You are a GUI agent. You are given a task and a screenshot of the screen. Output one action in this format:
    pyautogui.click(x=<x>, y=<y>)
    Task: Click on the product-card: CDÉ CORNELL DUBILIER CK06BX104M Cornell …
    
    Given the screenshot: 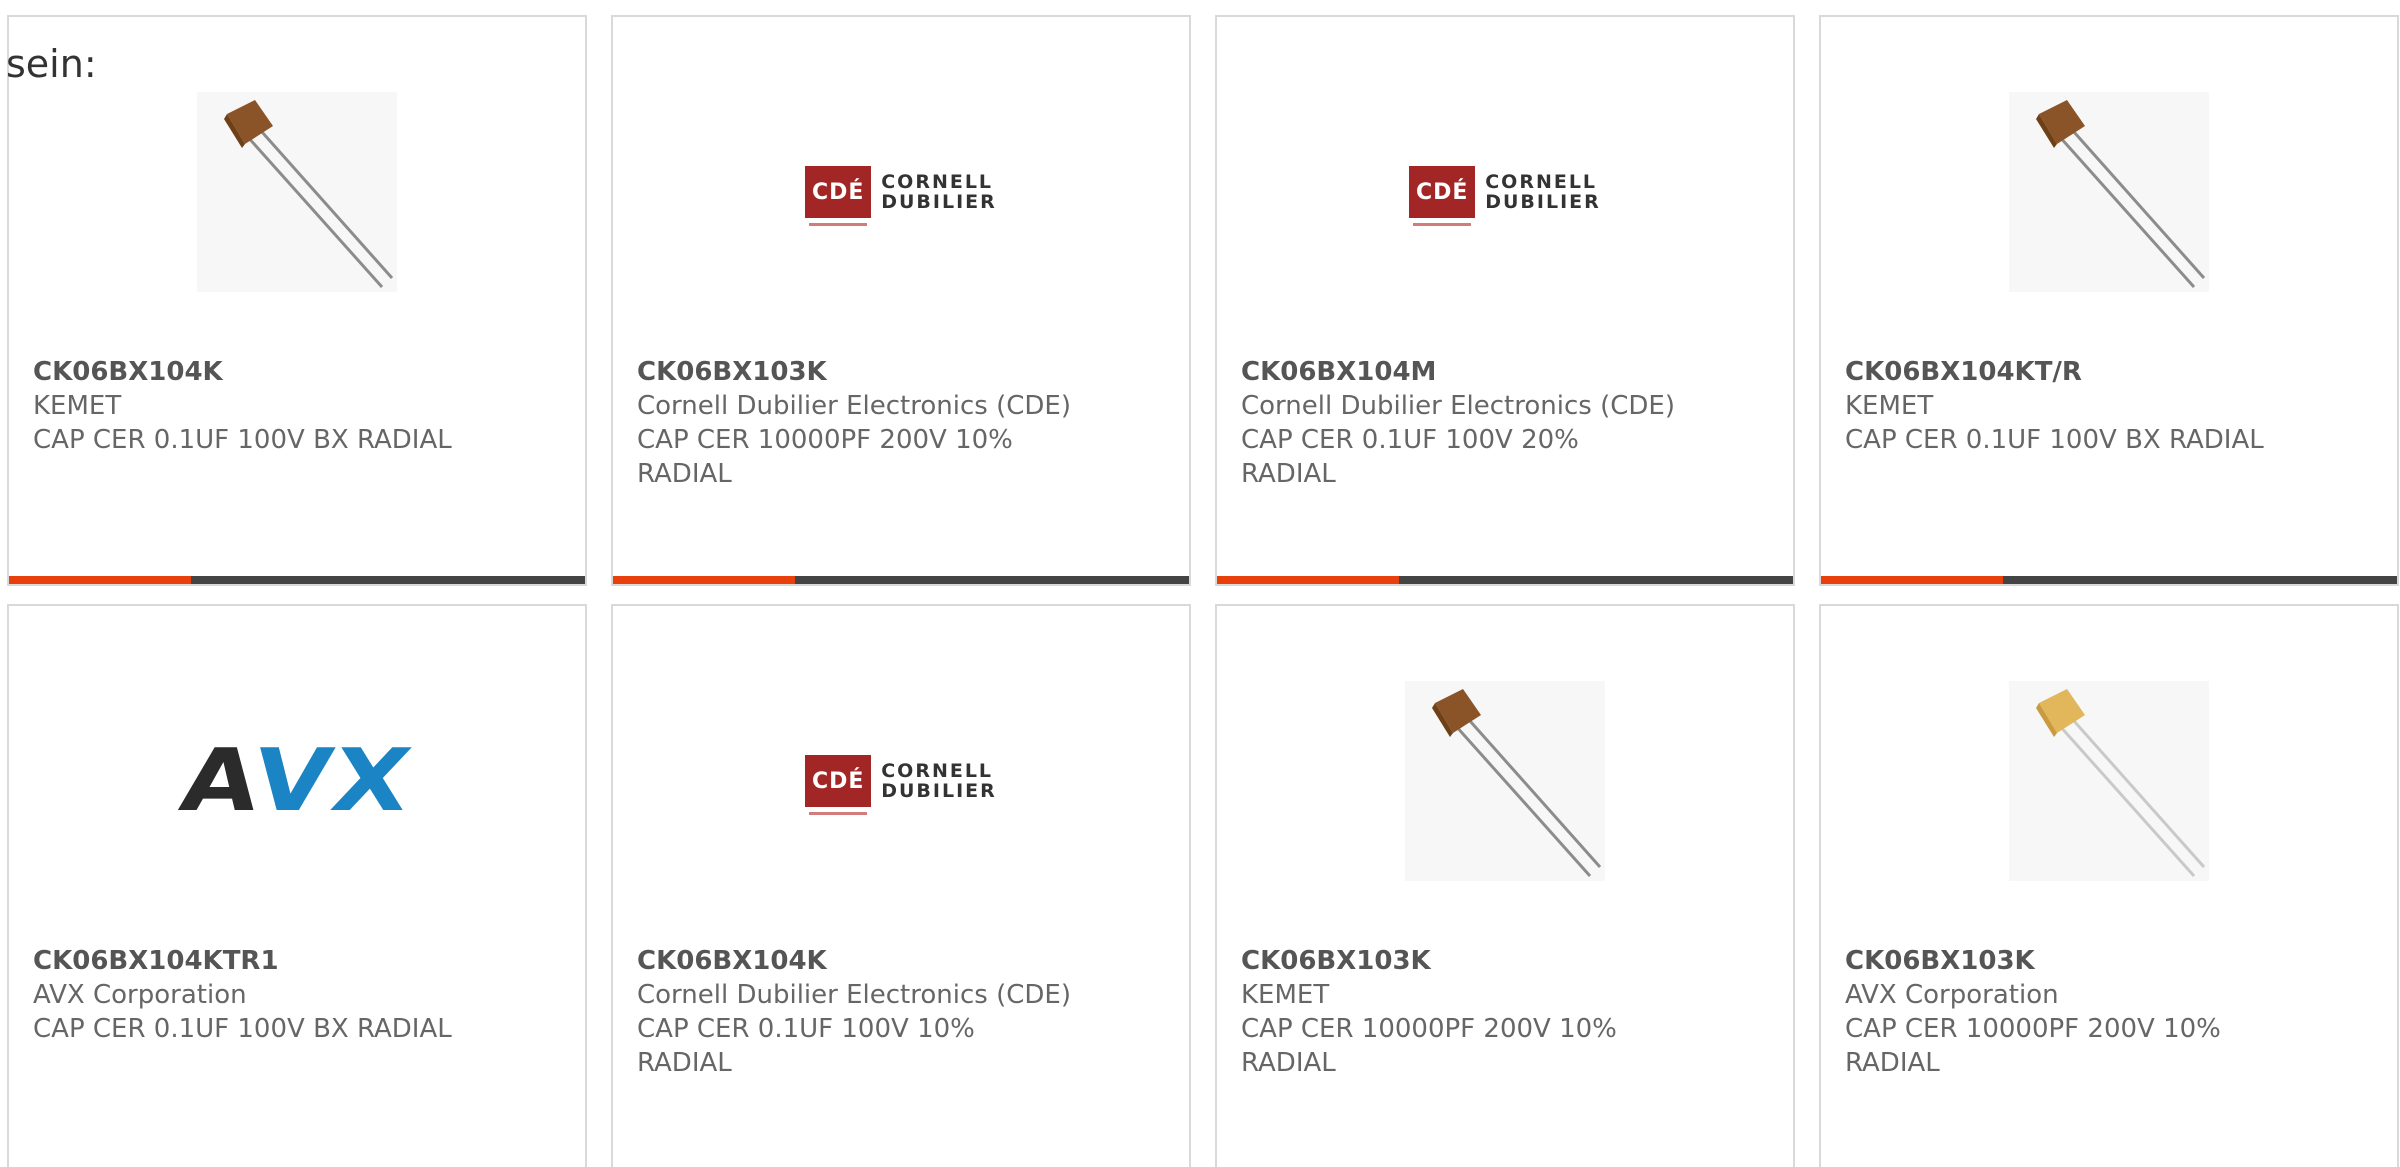 What is the action you would take?
    pyautogui.click(x=1505, y=300)
    